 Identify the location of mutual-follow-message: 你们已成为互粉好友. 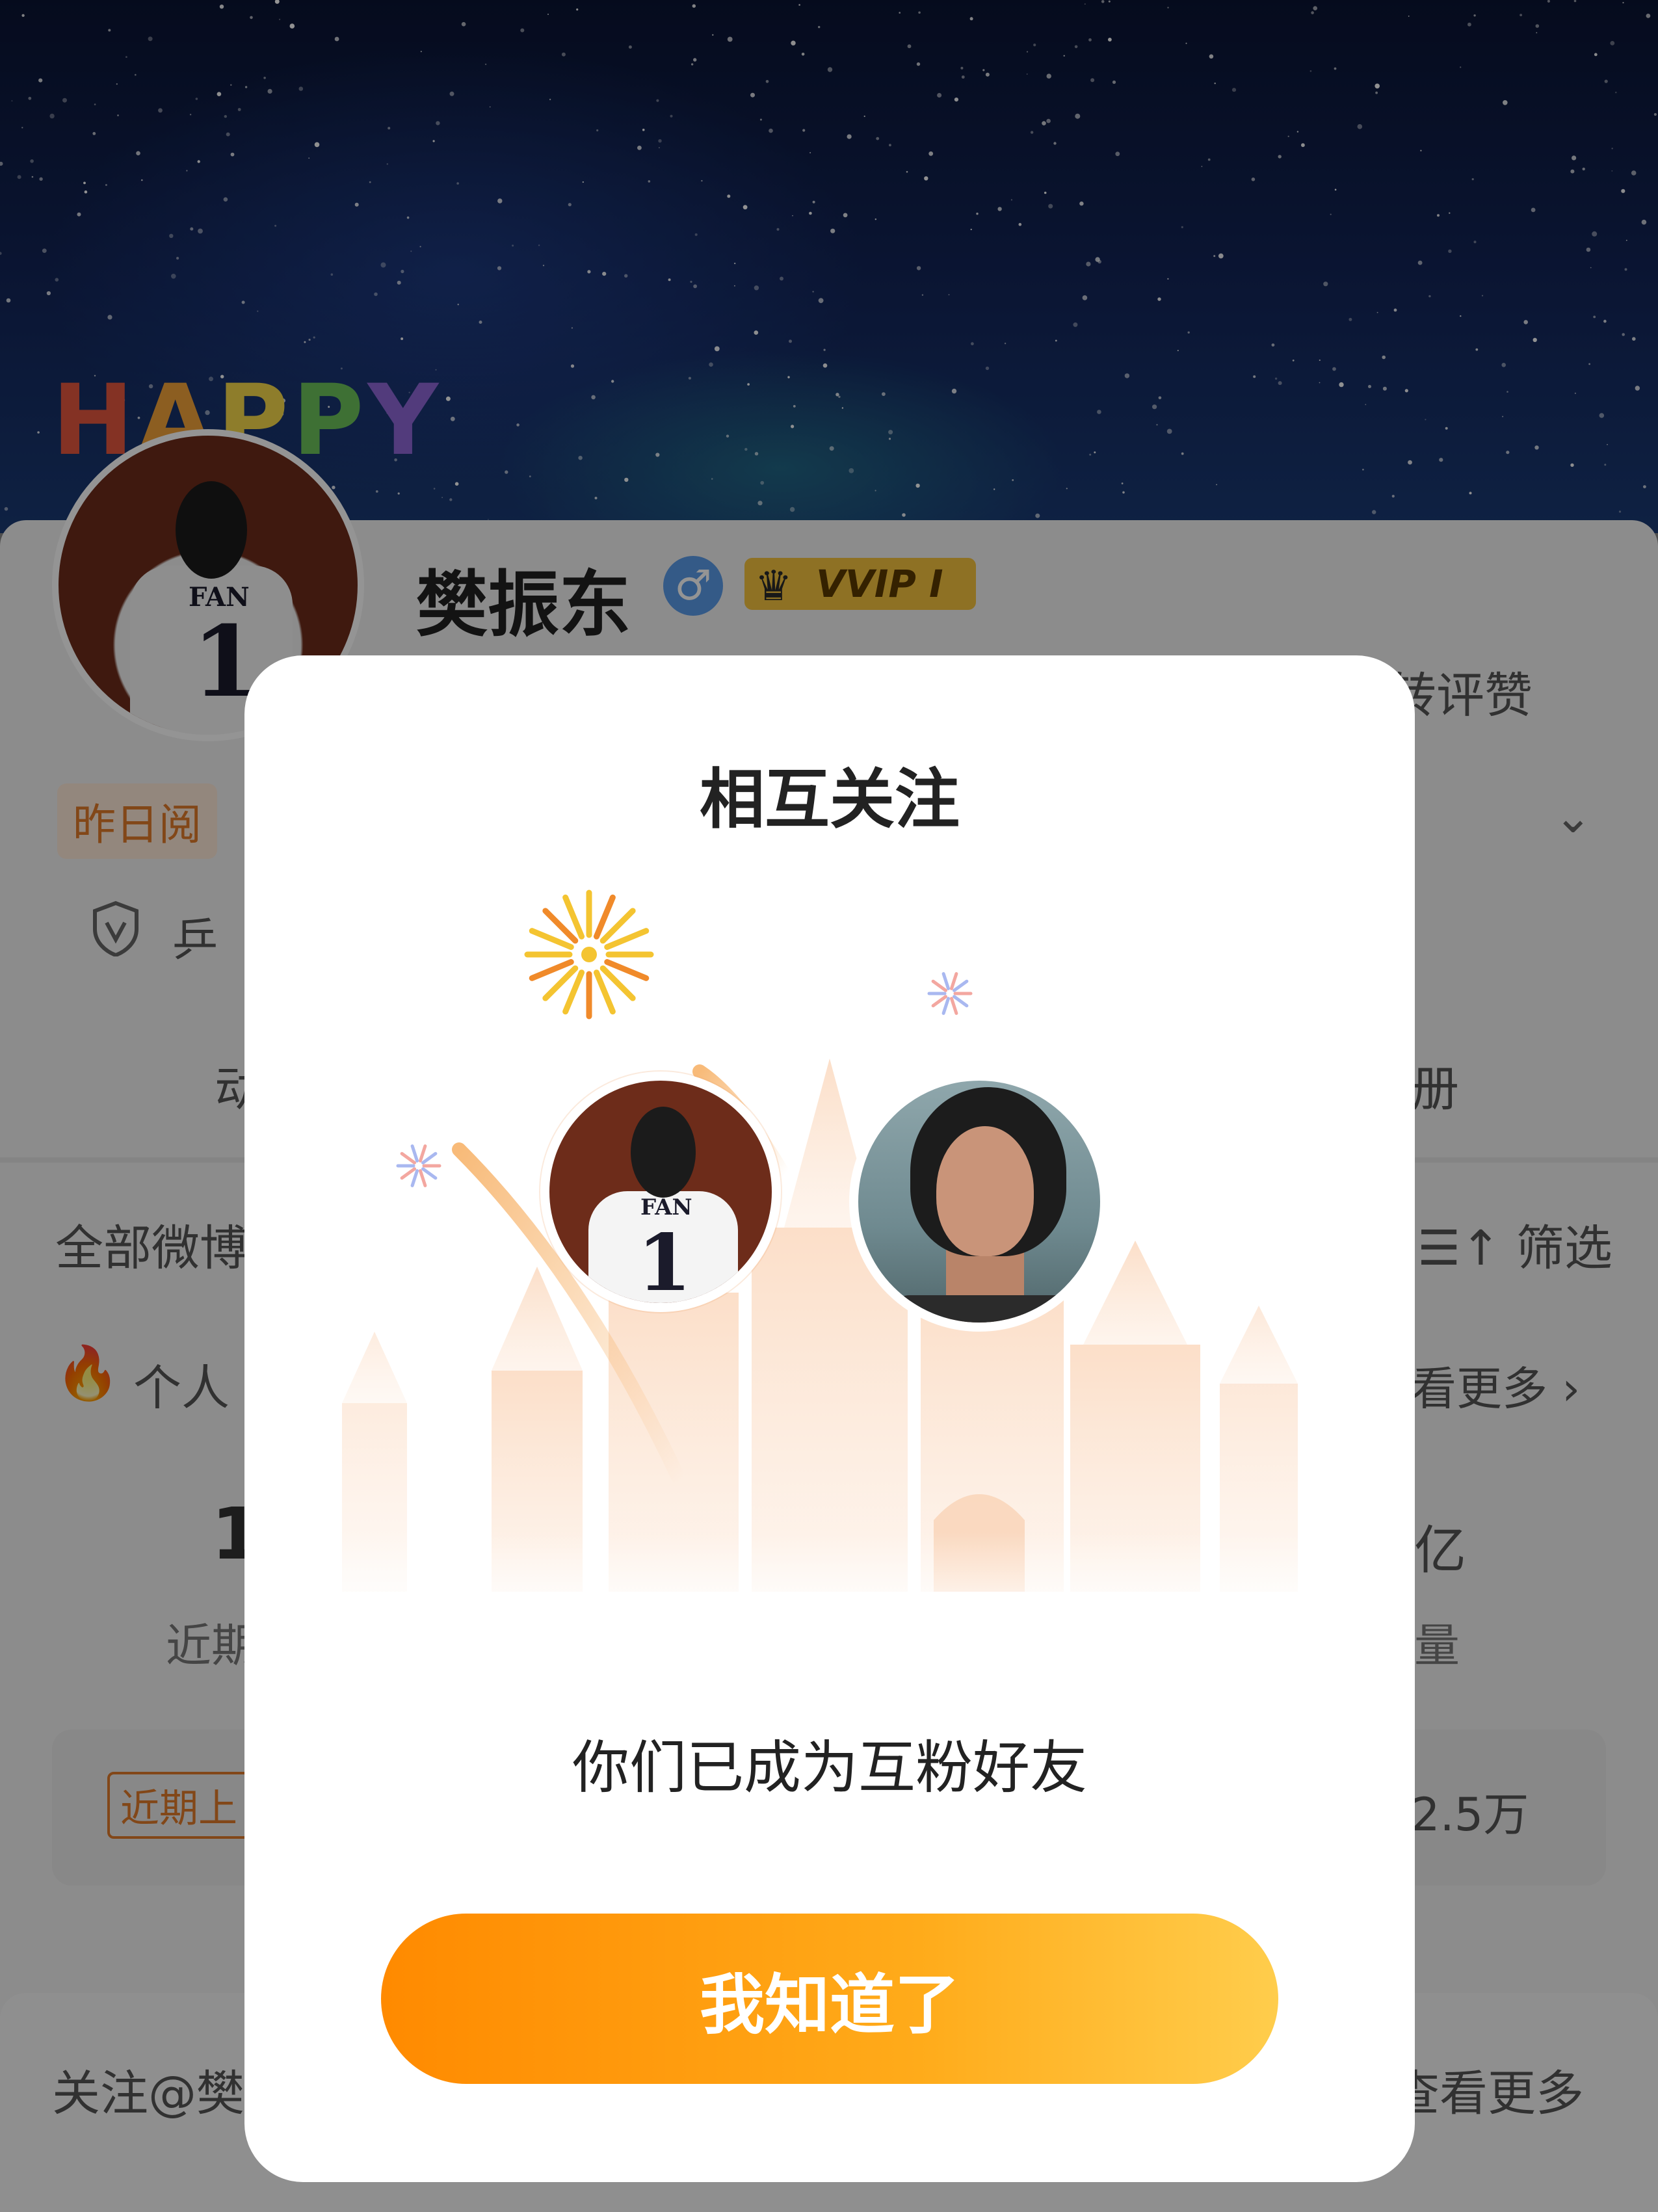
(829, 1767).